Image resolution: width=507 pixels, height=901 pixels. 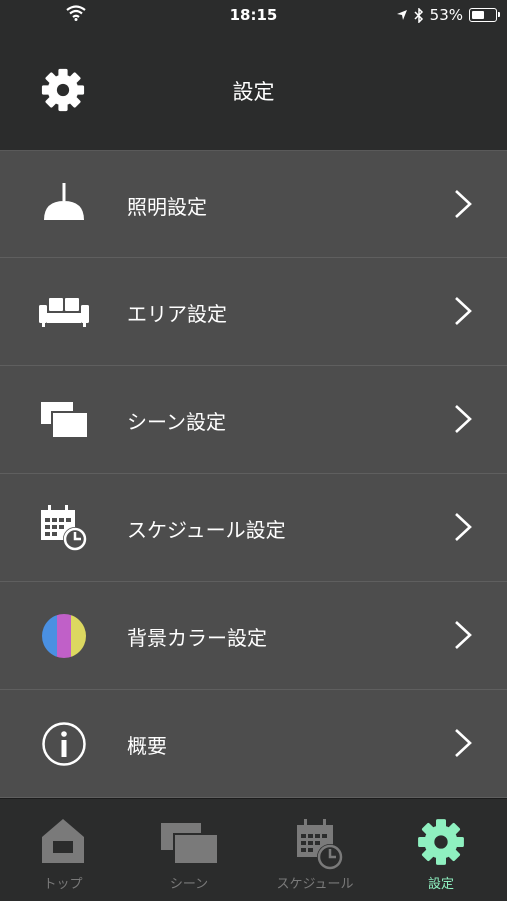 I want to click on menu-item-lighting: 照明設定, so click(x=253, y=204).